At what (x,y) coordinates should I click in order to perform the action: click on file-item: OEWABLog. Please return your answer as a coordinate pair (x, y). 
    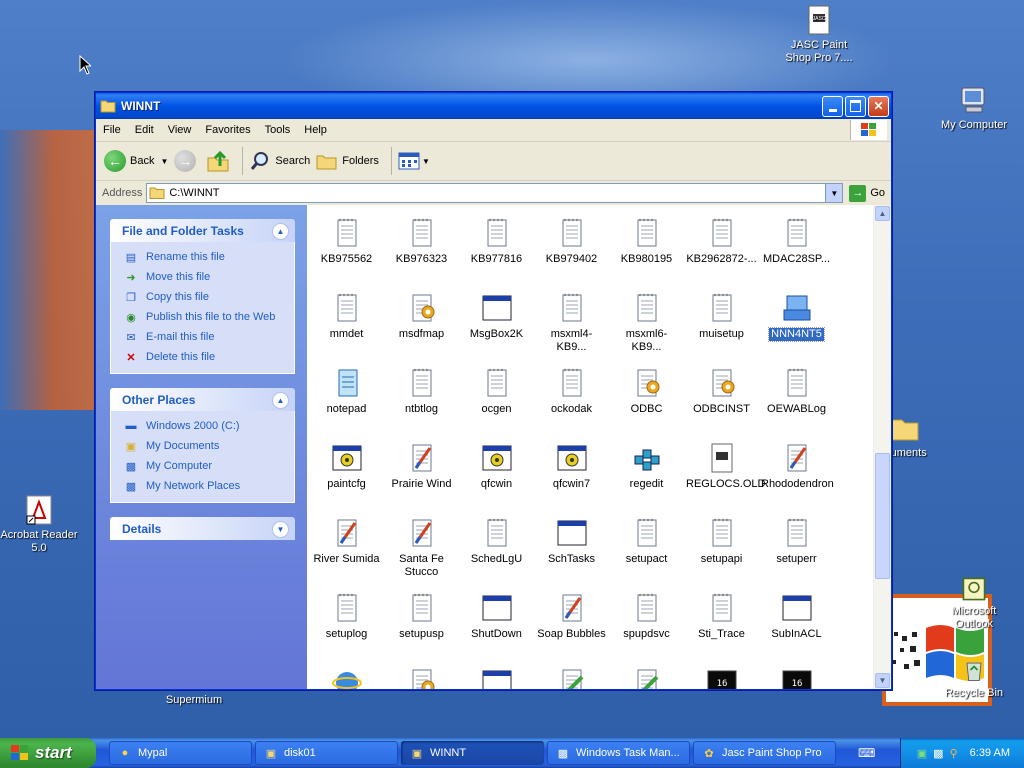
    Looking at the image, I should click on (796, 391).